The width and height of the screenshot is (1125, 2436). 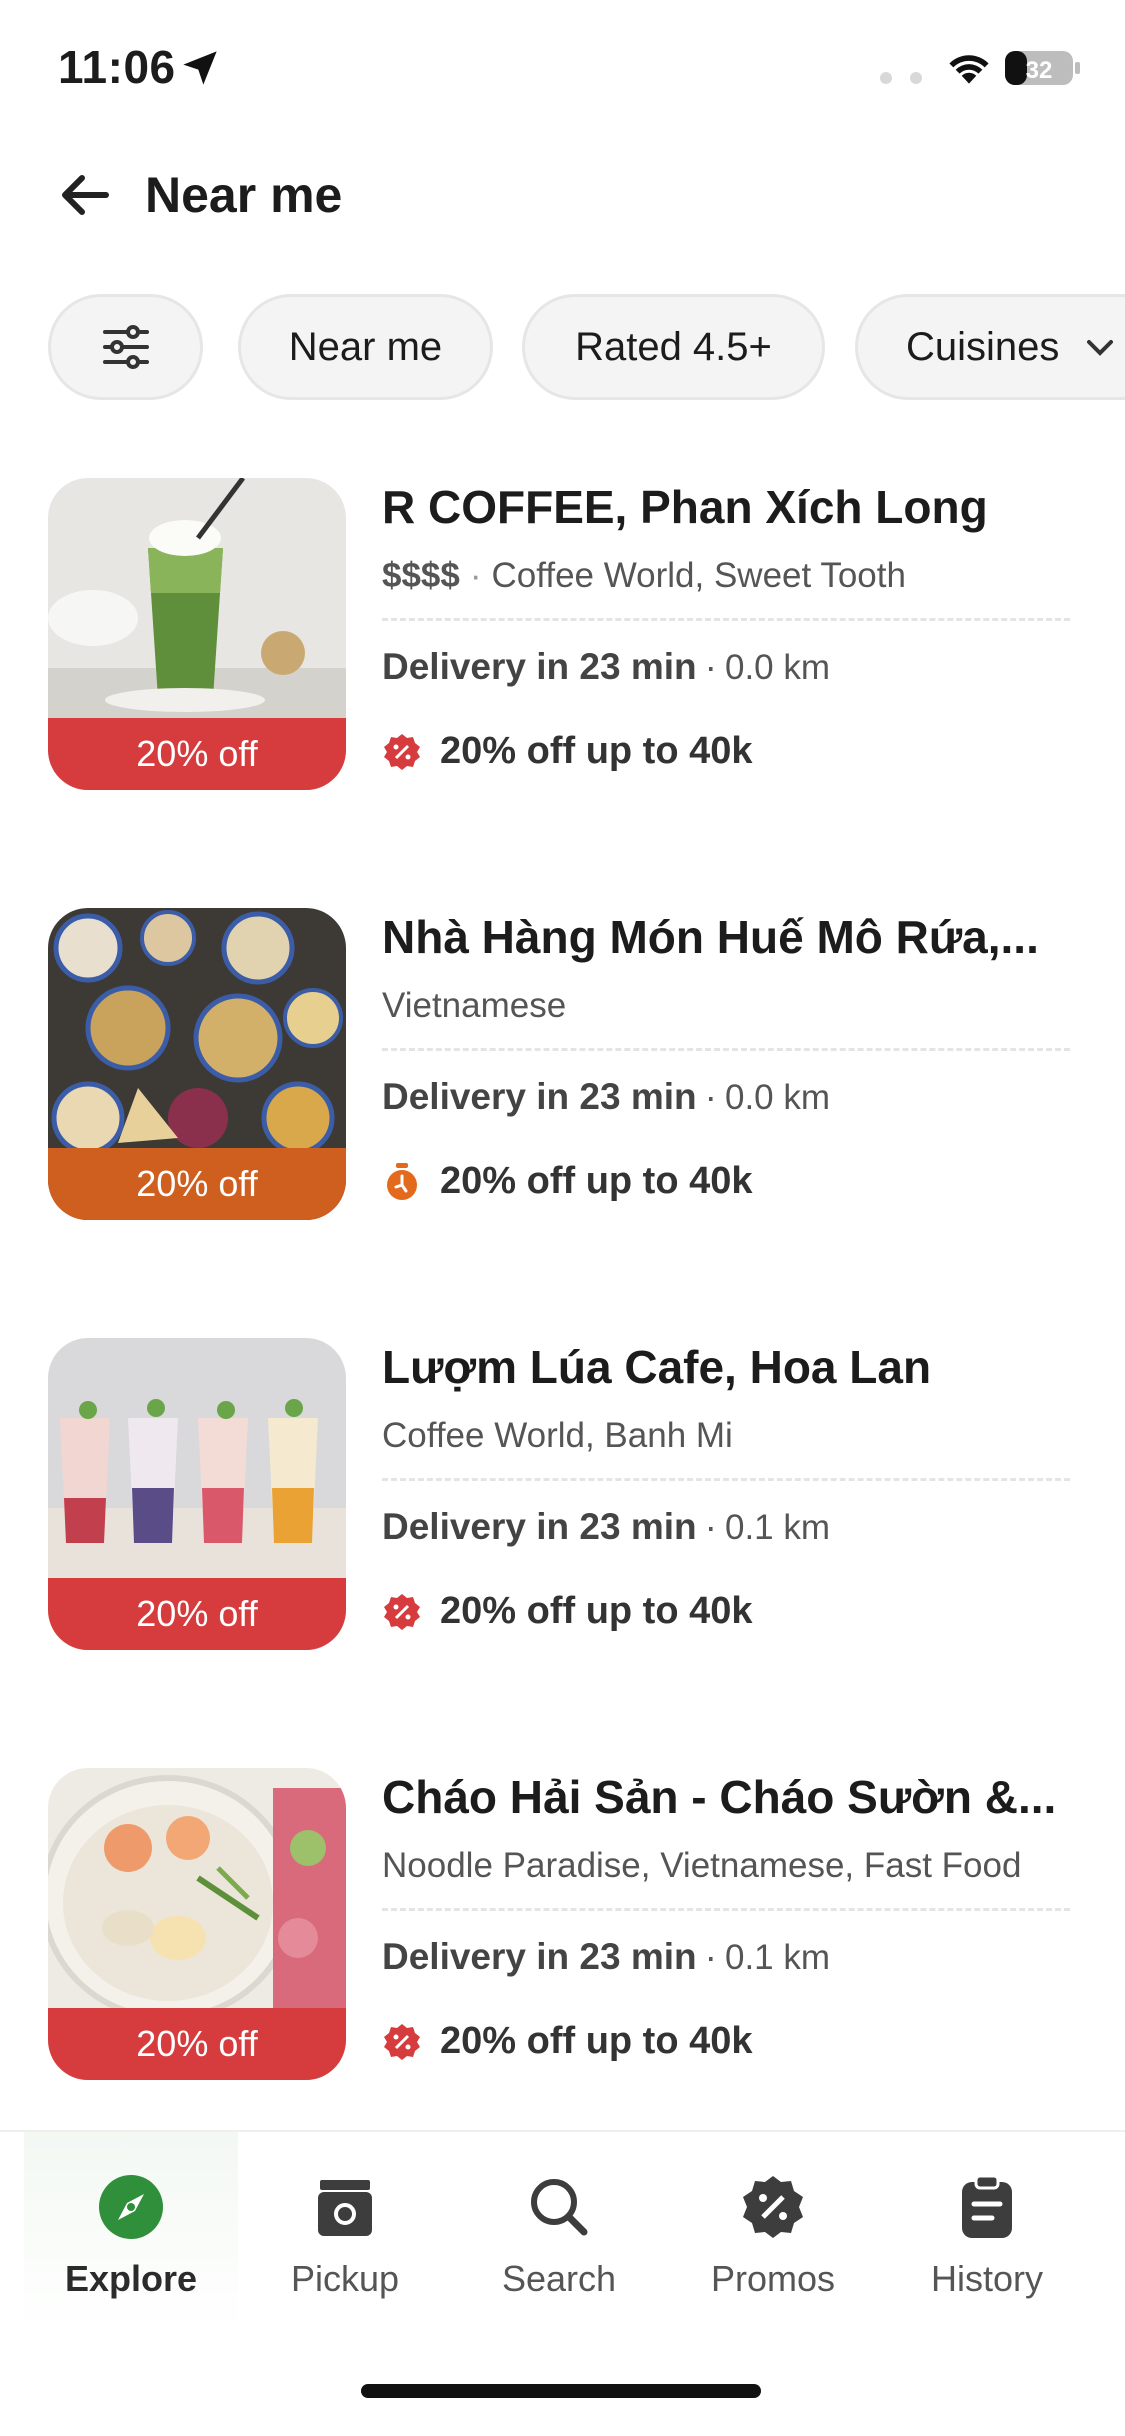 I want to click on chip-near-me: Near me, so click(x=365, y=347).